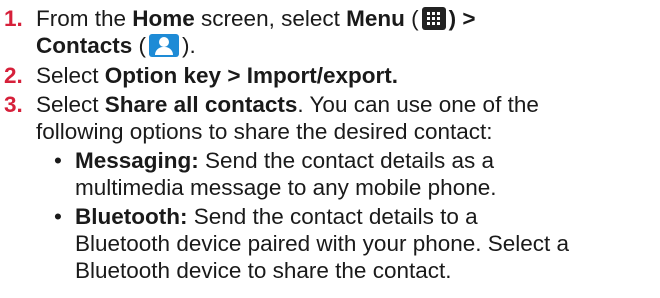 This screenshot has width=660, height=298. What do you see at coordinates (13, 104) in the screenshot?
I see `step-3-number: 3.` at bounding box center [13, 104].